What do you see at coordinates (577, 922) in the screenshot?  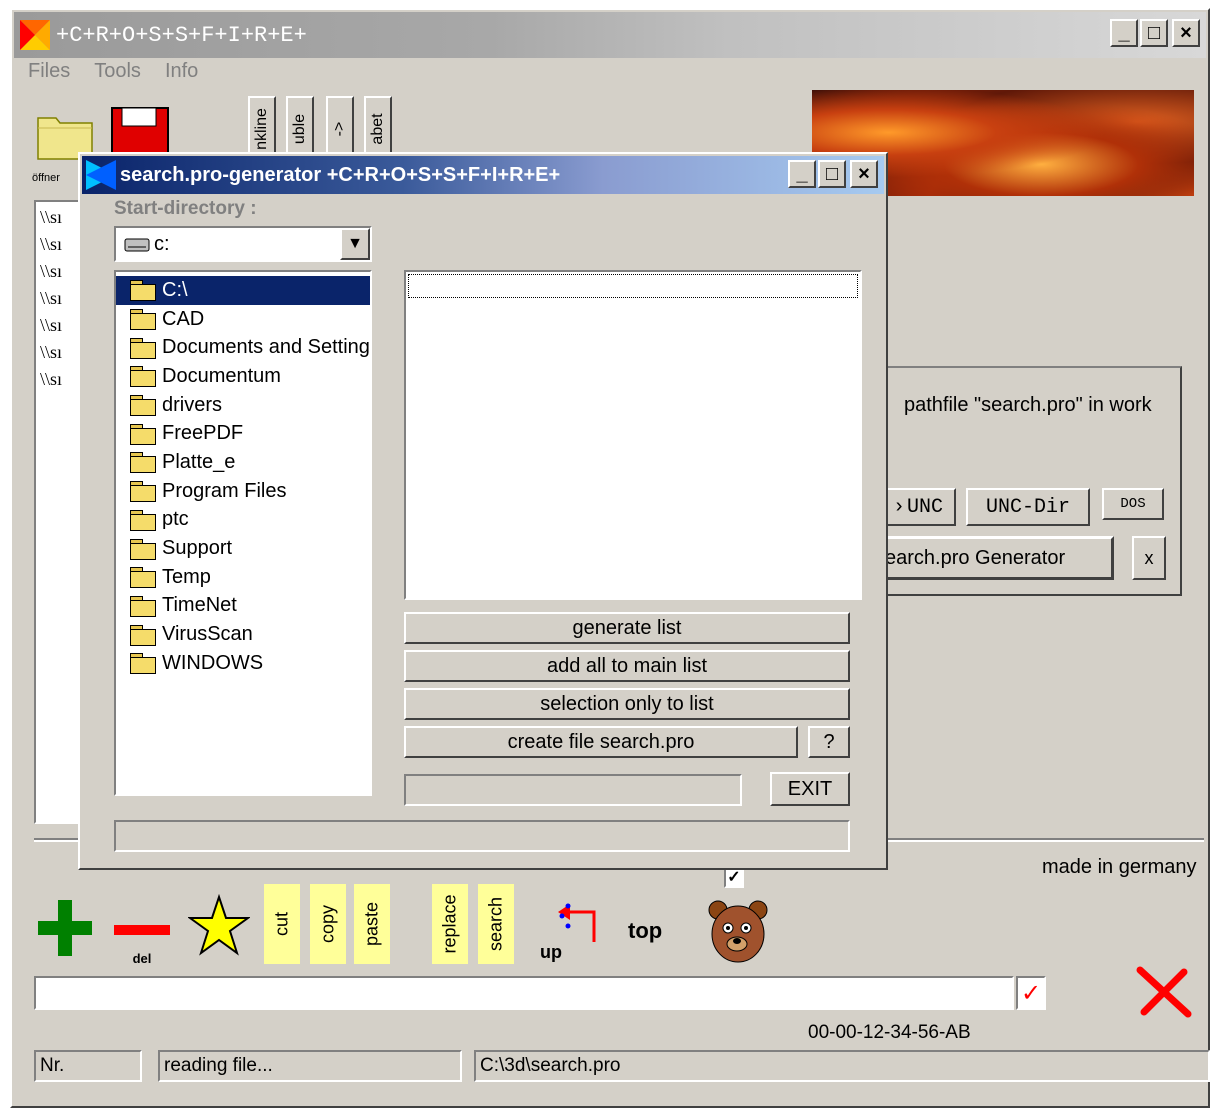 I see `up-arrow-icon` at bounding box center [577, 922].